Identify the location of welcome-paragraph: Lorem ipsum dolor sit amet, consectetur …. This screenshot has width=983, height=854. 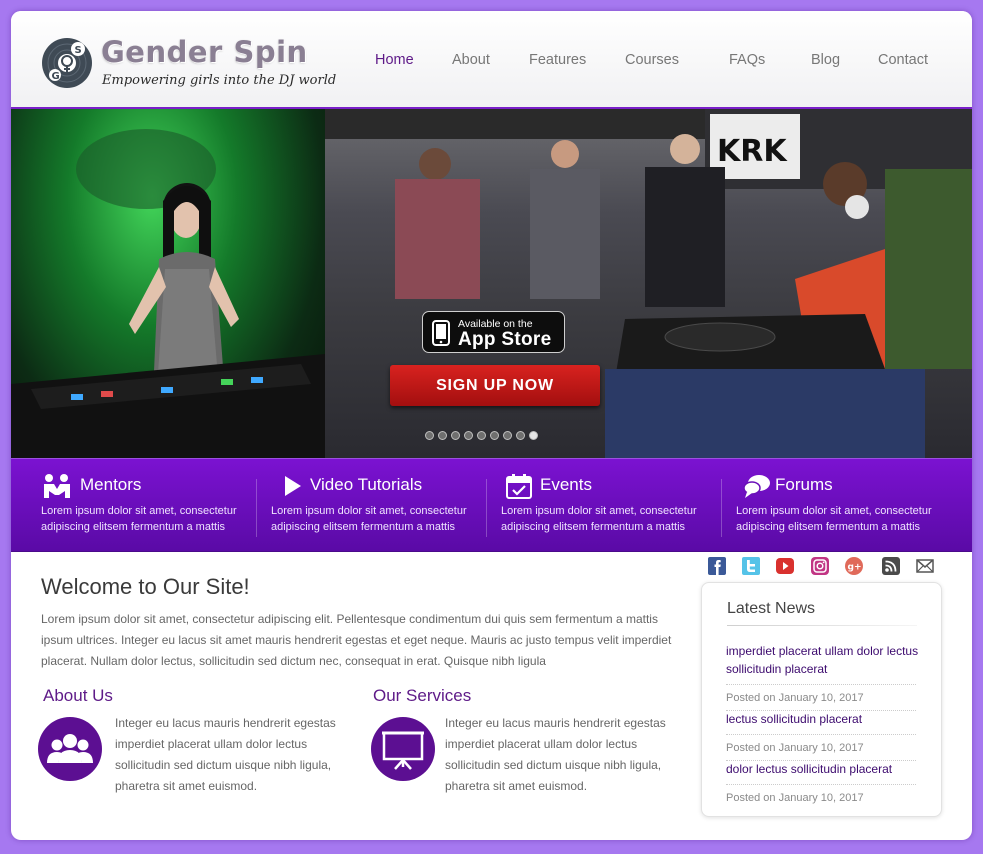
(356, 640).